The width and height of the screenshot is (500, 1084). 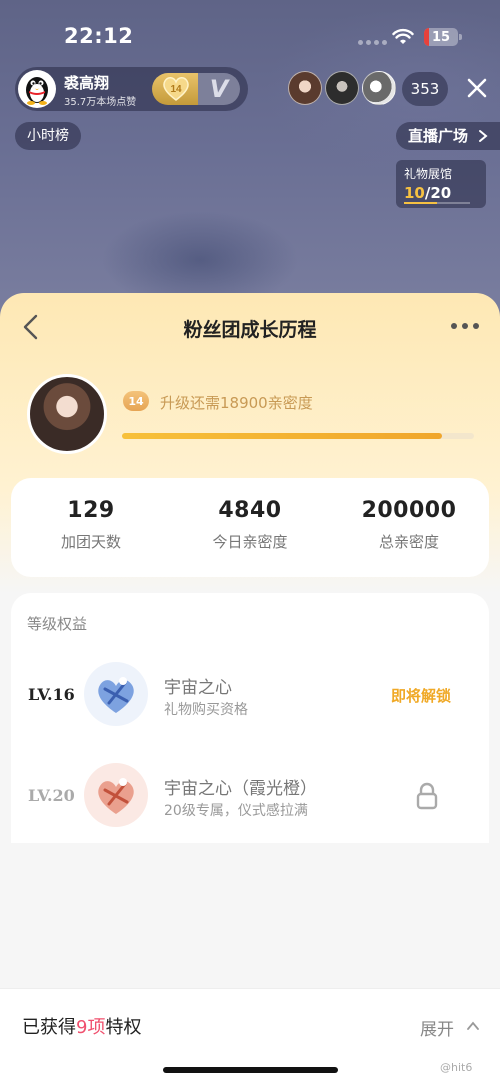 I want to click on stat-label: 今日亲密度, so click(x=250, y=542).